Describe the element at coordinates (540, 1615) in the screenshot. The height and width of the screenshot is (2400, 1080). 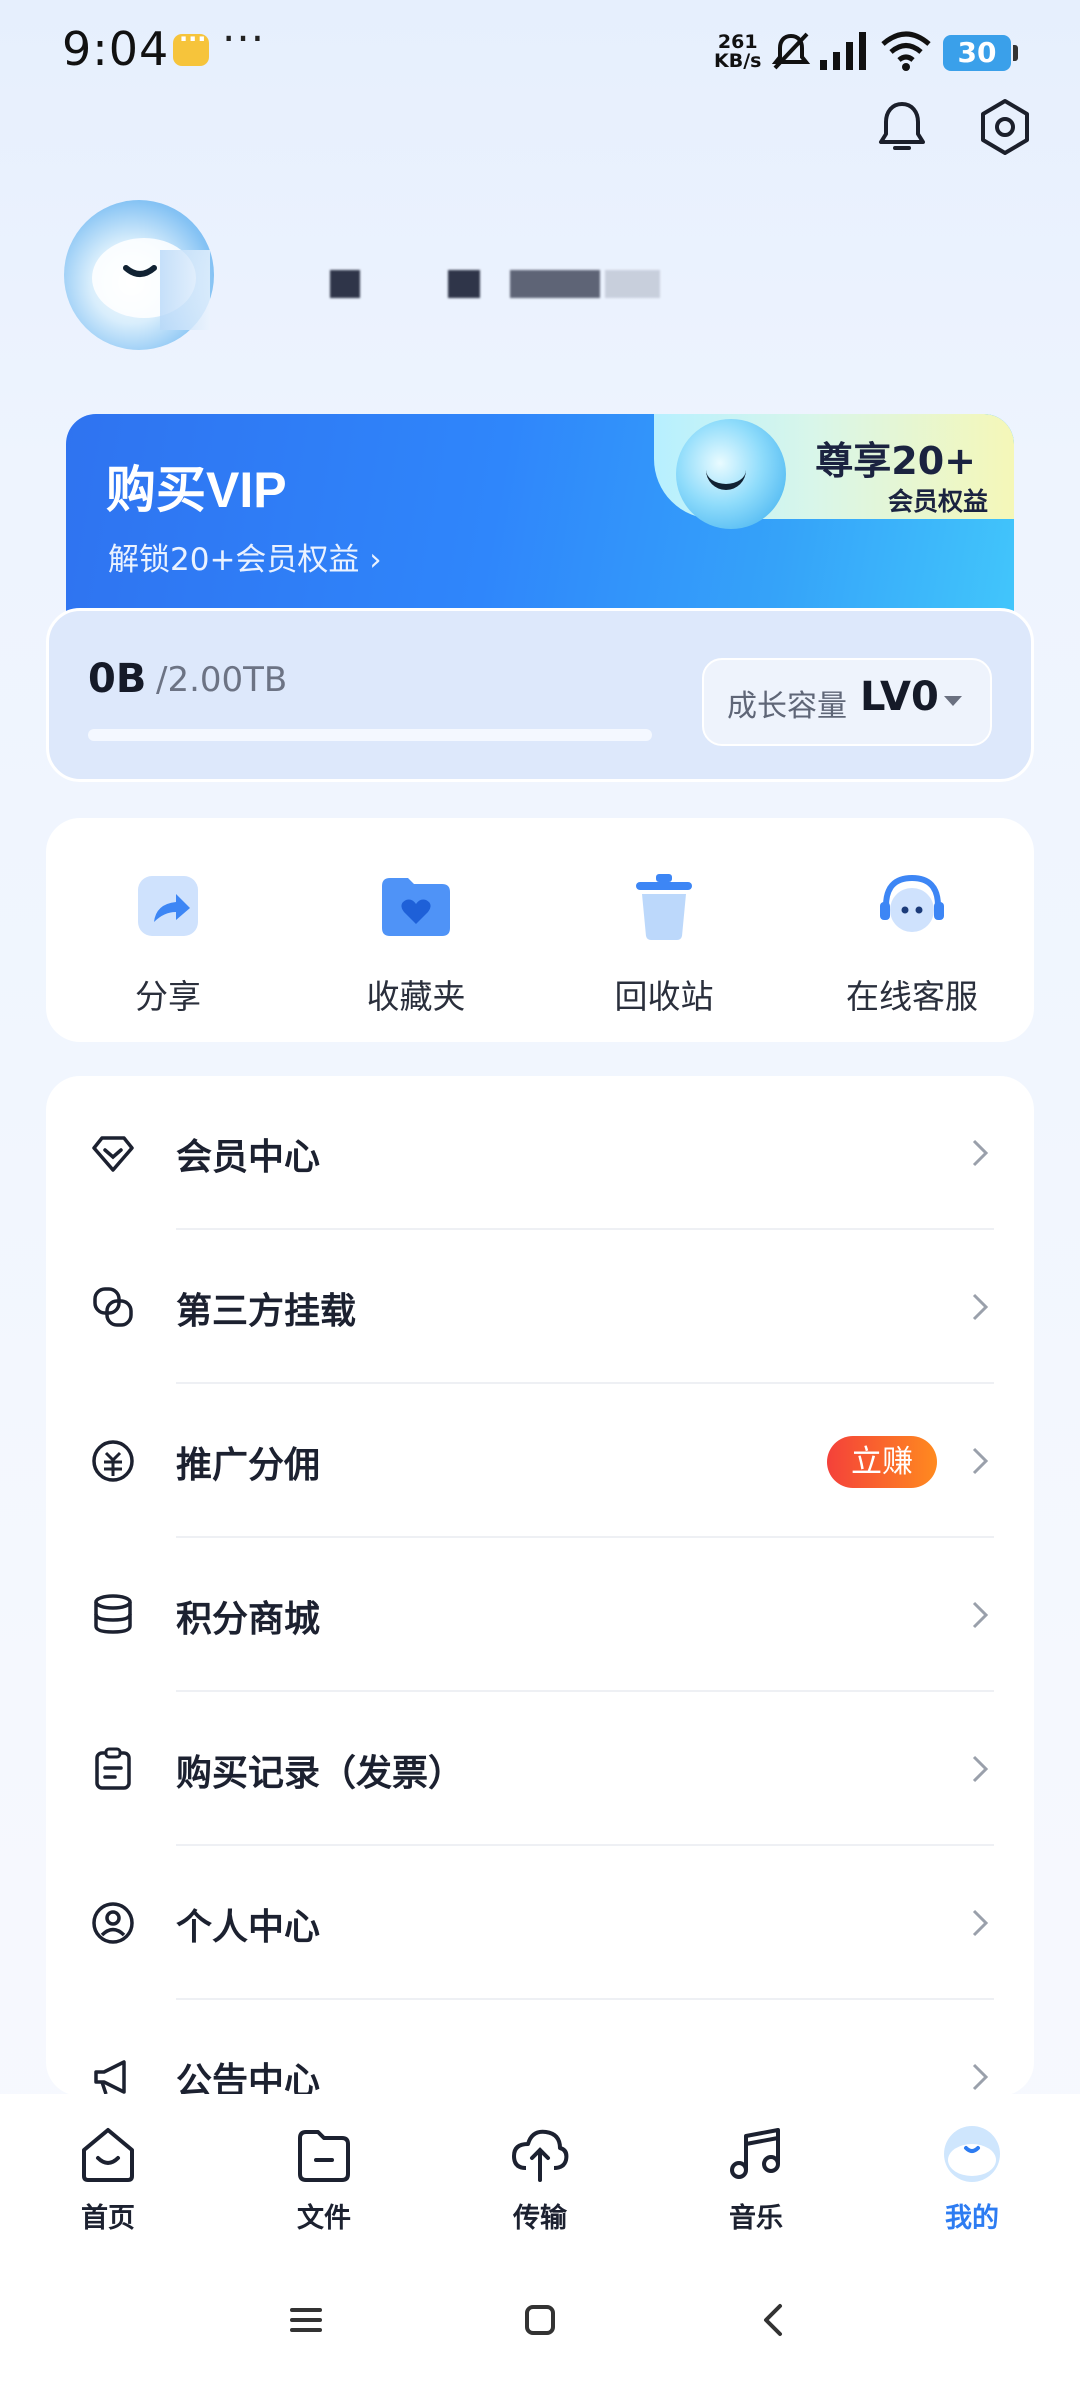
I see `menu-item-points-mall: 积分商城` at that location.